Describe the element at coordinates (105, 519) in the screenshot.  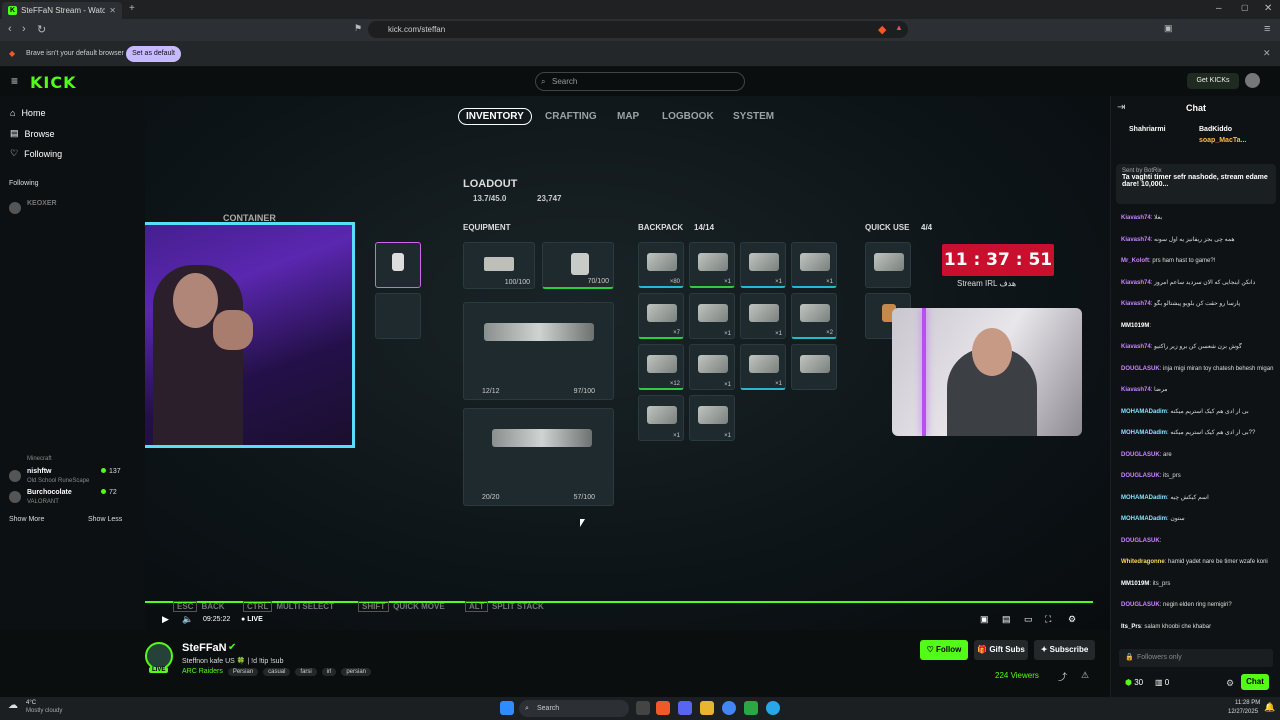
I see `show-less-link: Show Less` at that location.